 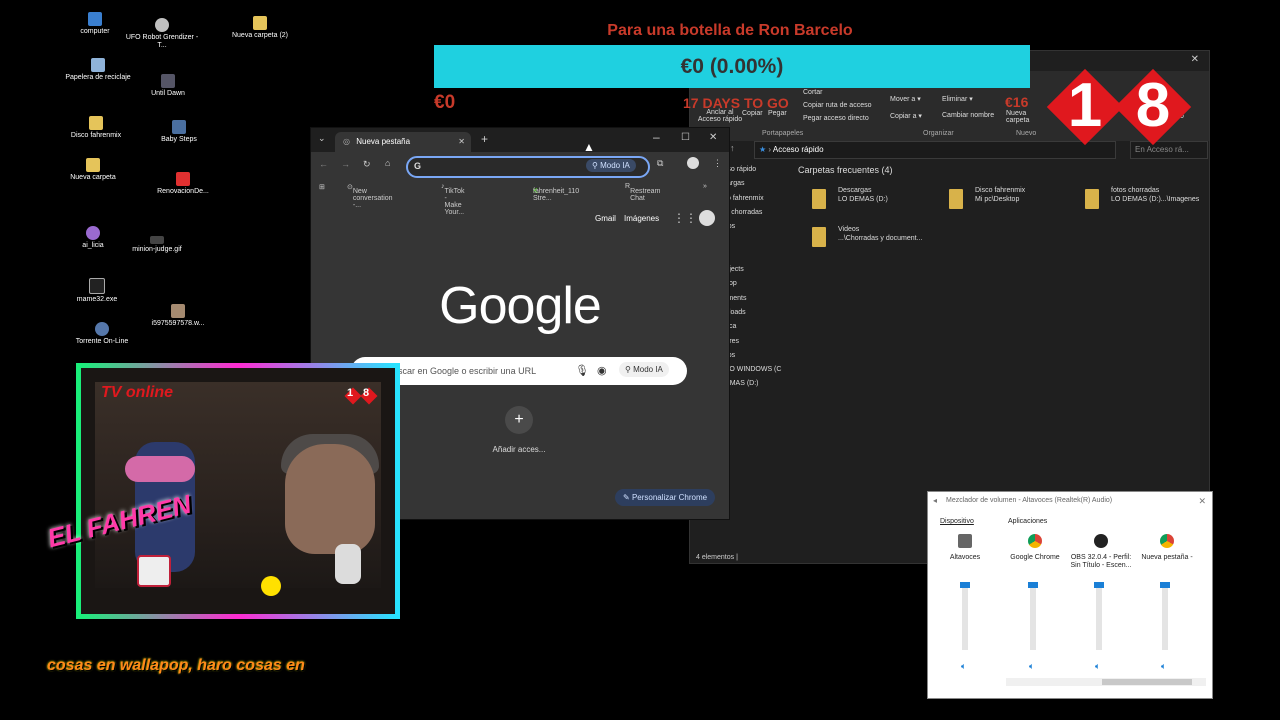 What do you see at coordinates (905, 99) in the screenshot?
I see `mover-a-button: Mover a ▾` at bounding box center [905, 99].